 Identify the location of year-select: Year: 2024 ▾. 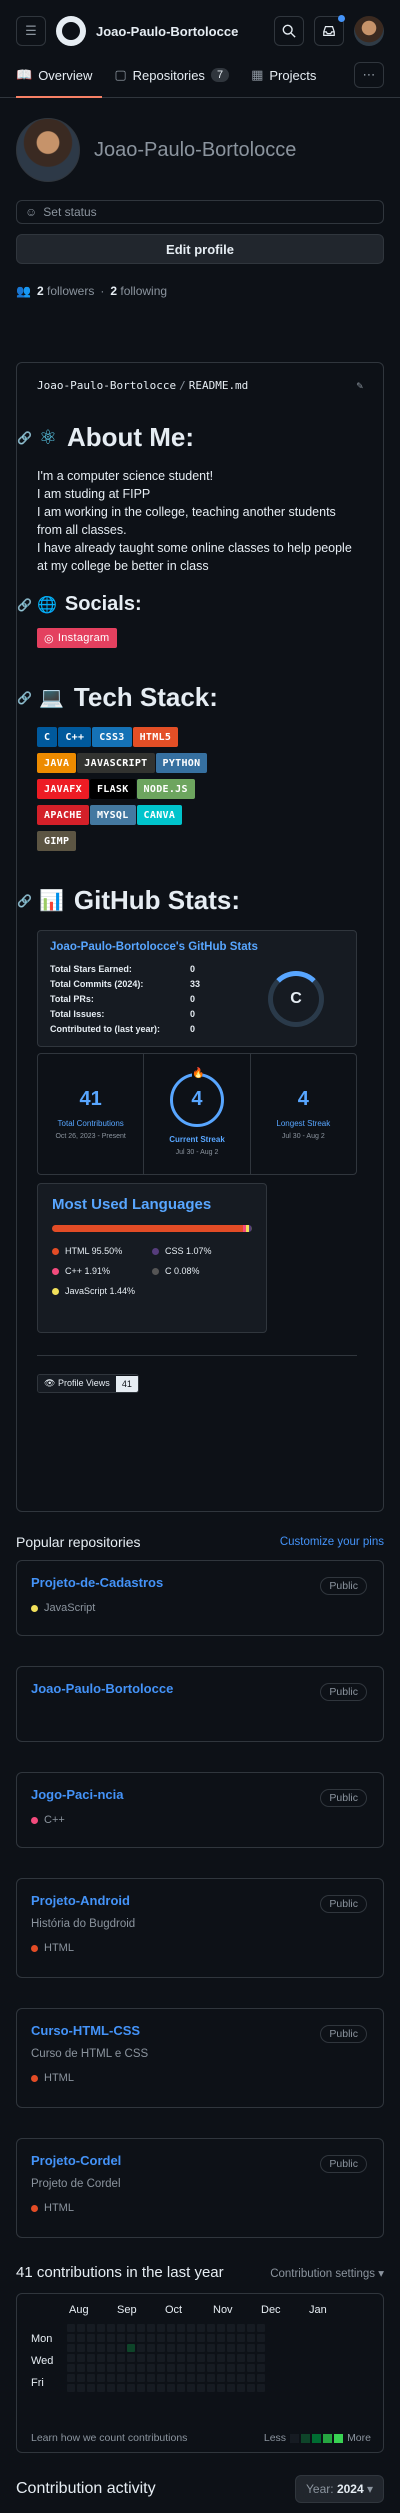
(339, 2489).